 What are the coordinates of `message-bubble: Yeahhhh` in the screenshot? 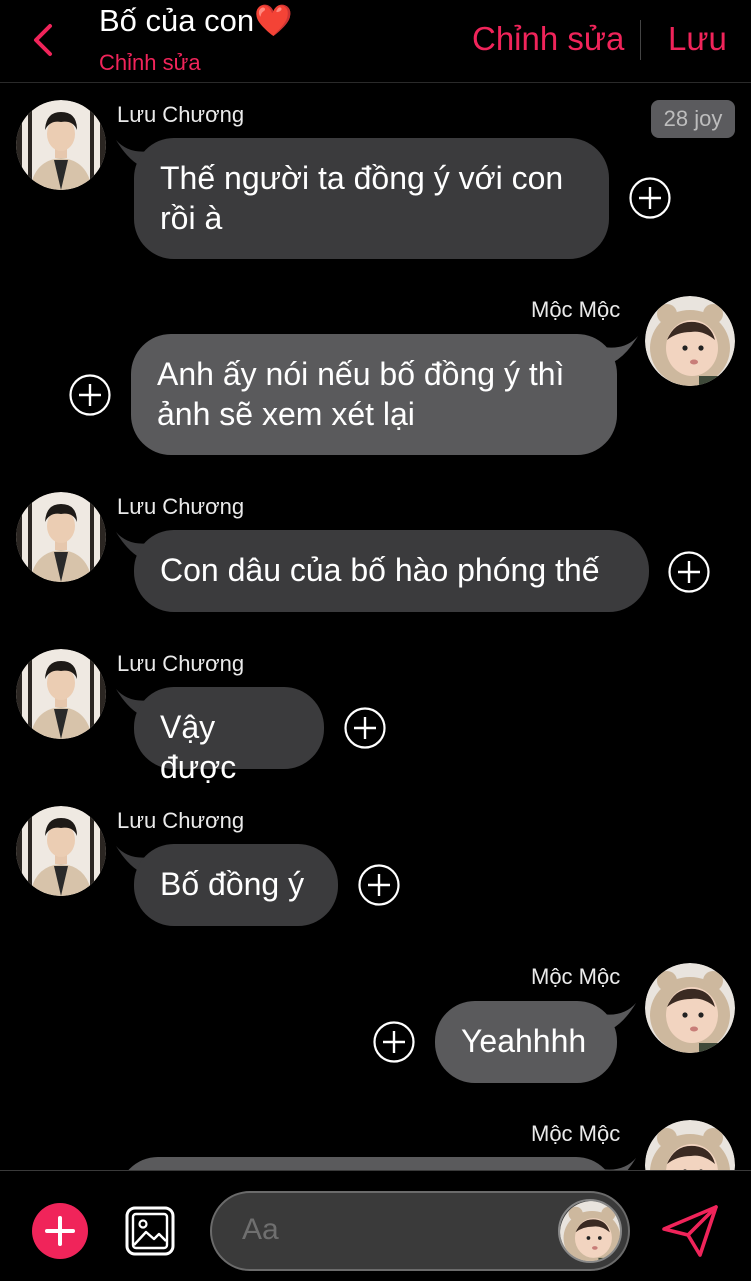 It's located at (526, 1042).